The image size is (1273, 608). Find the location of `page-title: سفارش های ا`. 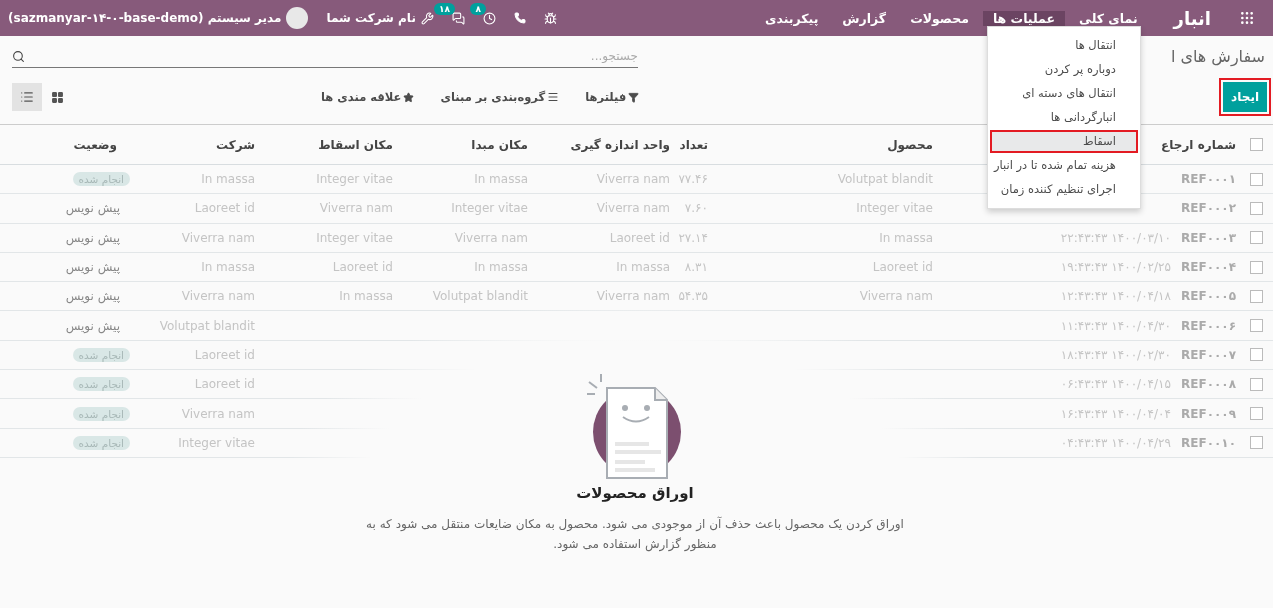

page-title: سفارش های ا is located at coordinates (1217, 56).